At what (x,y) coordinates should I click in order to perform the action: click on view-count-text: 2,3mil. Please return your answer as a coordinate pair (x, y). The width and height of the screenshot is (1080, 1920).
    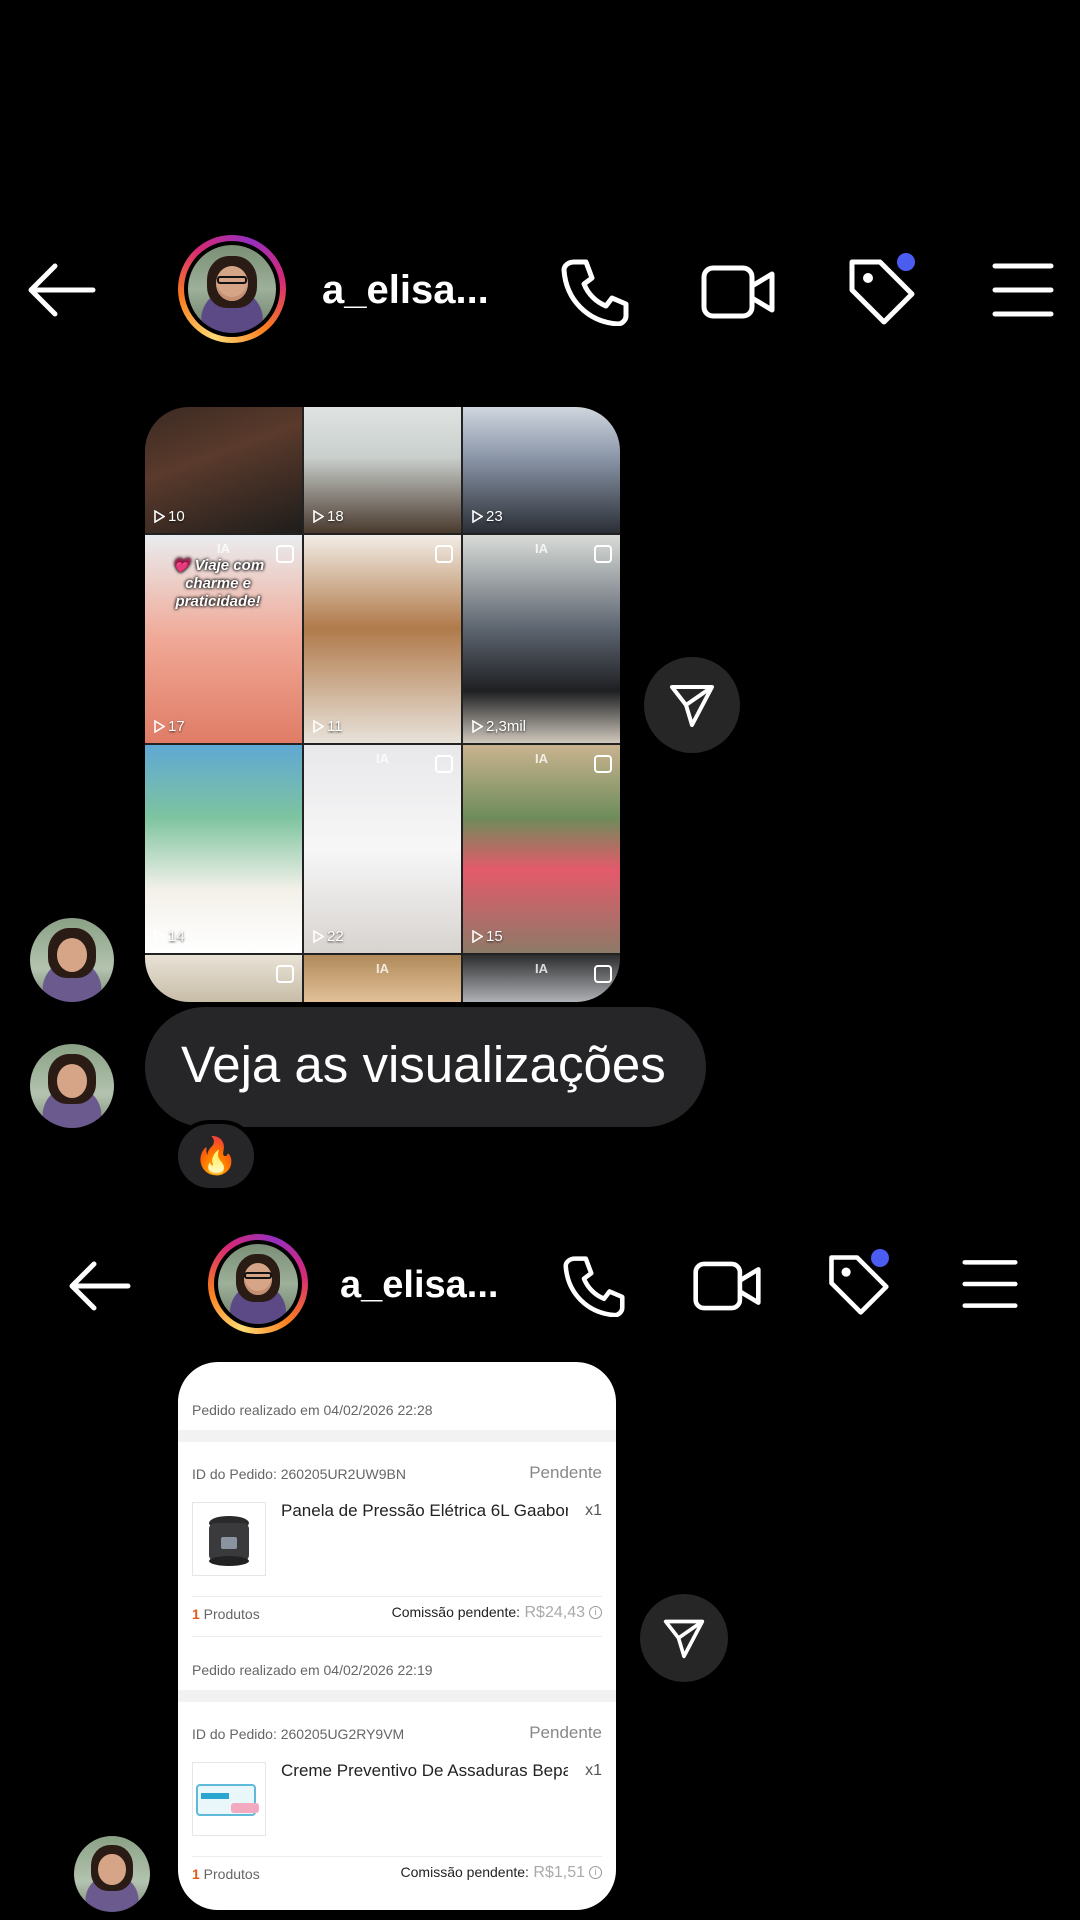
    Looking at the image, I should click on (506, 726).